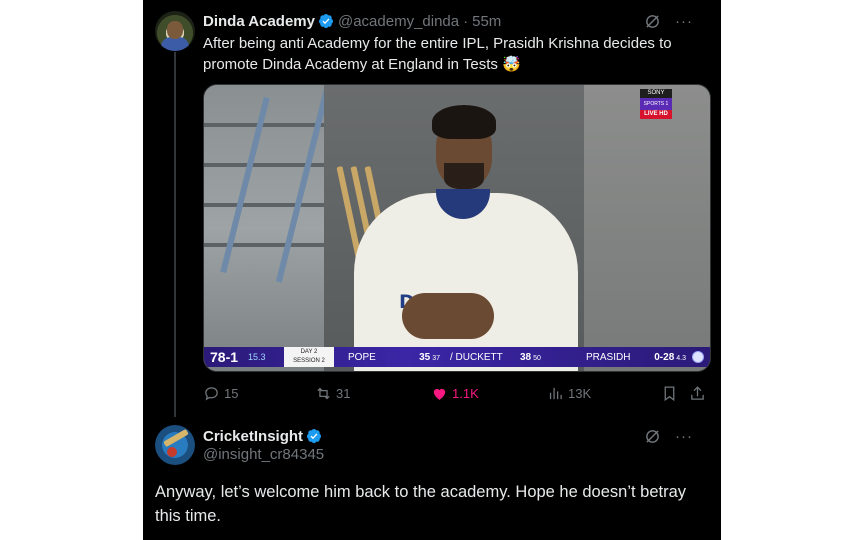 This screenshot has width=864, height=540. I want to click on player-shirt, so click(466, 282).